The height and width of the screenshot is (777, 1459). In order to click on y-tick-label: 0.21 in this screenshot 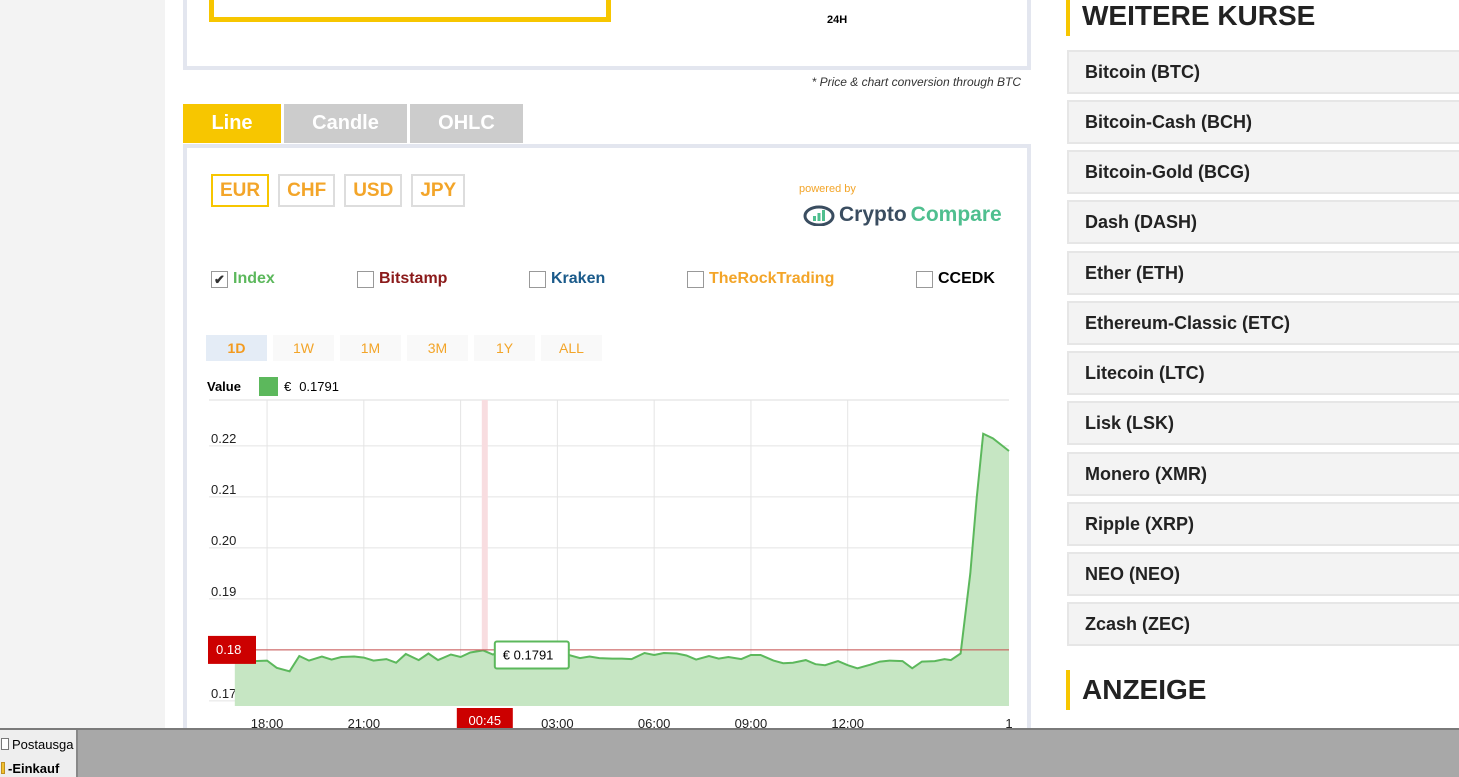, I will do `click(223, 489)`.